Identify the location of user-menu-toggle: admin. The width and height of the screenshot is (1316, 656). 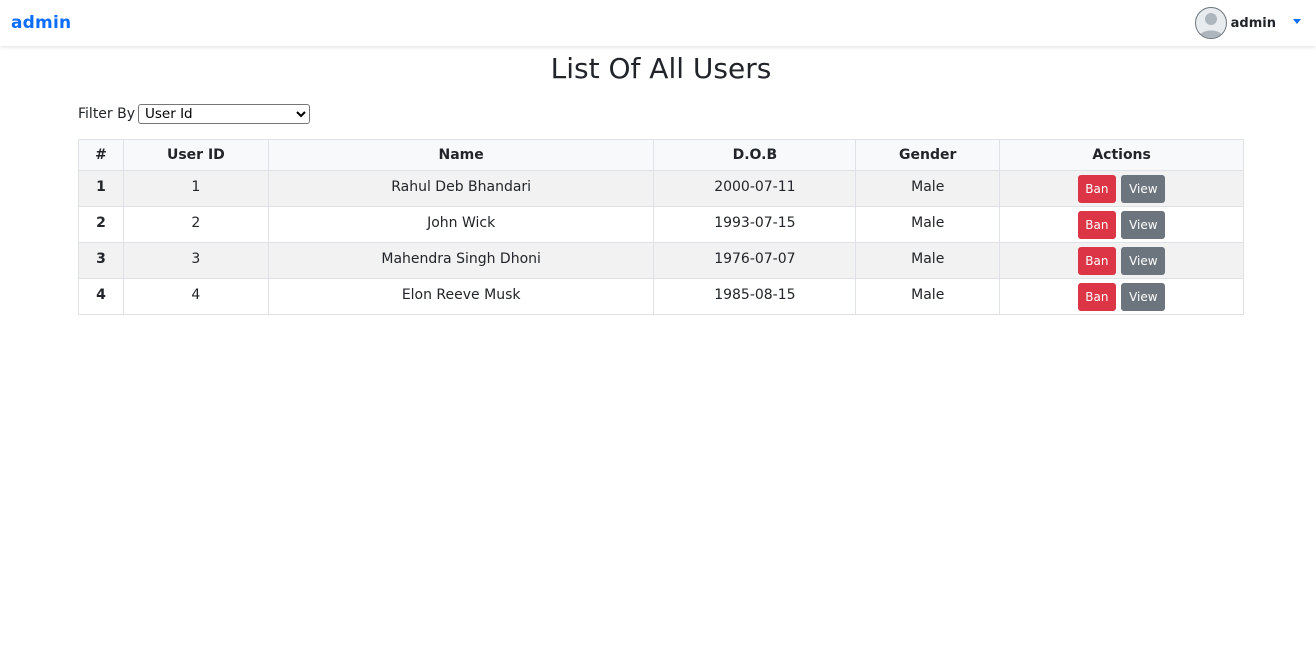
(1247, 23).